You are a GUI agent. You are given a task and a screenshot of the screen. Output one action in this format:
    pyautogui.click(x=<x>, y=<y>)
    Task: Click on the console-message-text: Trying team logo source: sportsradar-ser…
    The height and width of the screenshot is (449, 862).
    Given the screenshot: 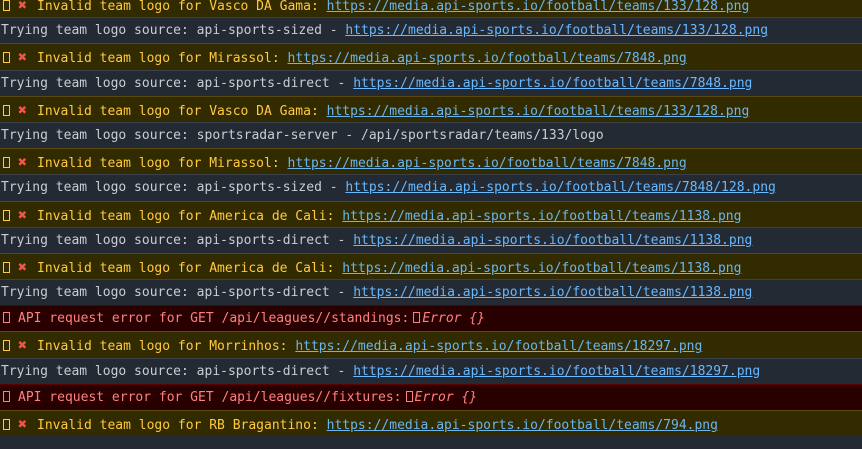 What is the action you would take?
    pyautogui.click(x=302, y=135)
    